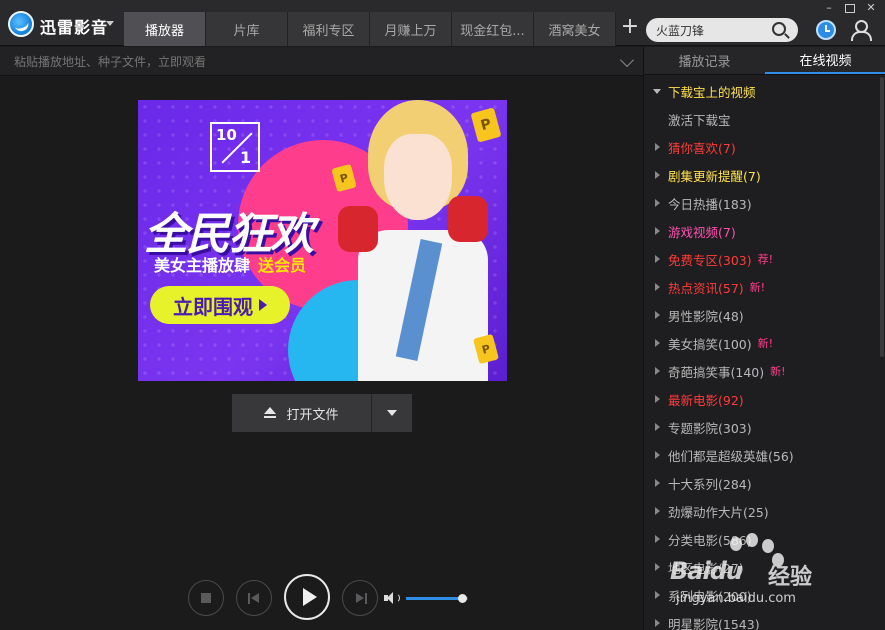  What do you see at coordinates (764, 619) in the screenshot?
I see `list-item: 明星影院(1543)` at bounding box center [764, 619].